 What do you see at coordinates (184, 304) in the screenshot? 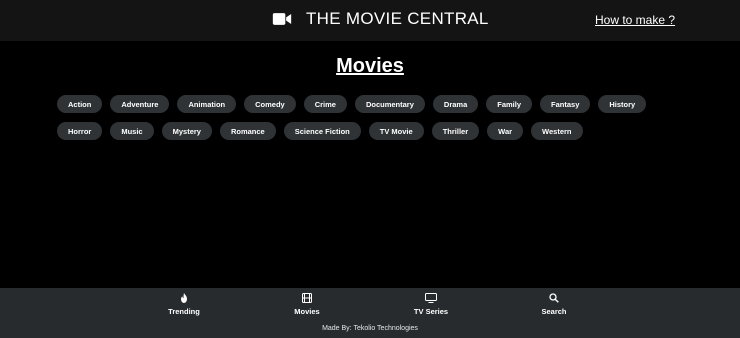
I see `nav-trending: Trending` at bounding box center [184, 304].